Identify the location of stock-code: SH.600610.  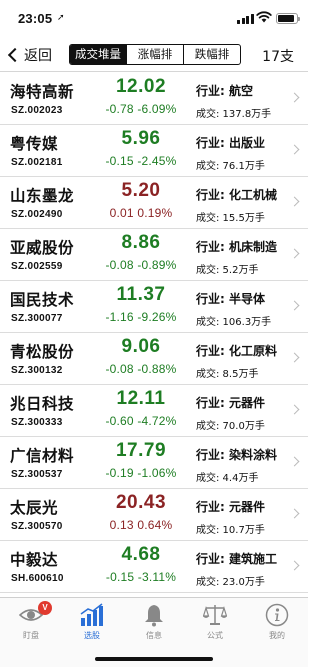
(37, 578).